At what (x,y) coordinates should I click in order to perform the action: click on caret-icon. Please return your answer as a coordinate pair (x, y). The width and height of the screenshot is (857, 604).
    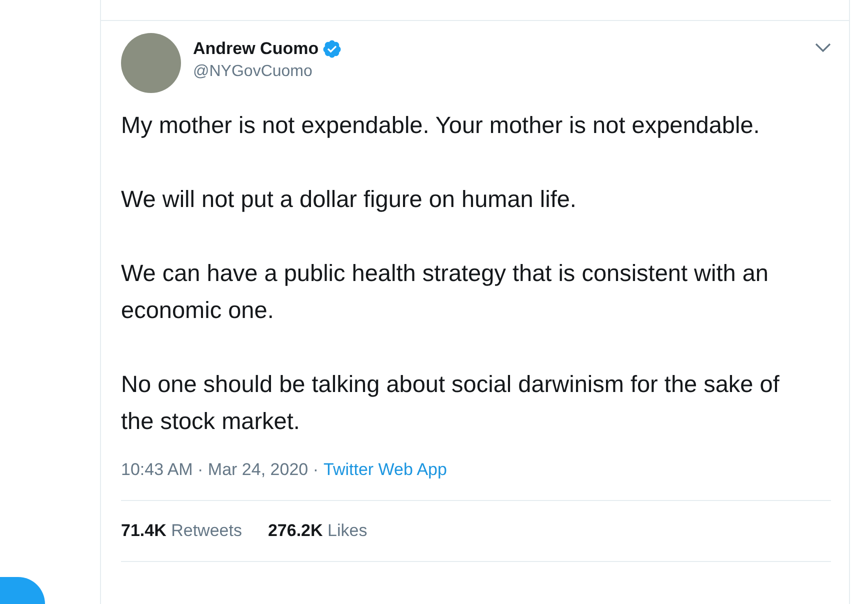
    Looking at the image, I should click on (823, 48).